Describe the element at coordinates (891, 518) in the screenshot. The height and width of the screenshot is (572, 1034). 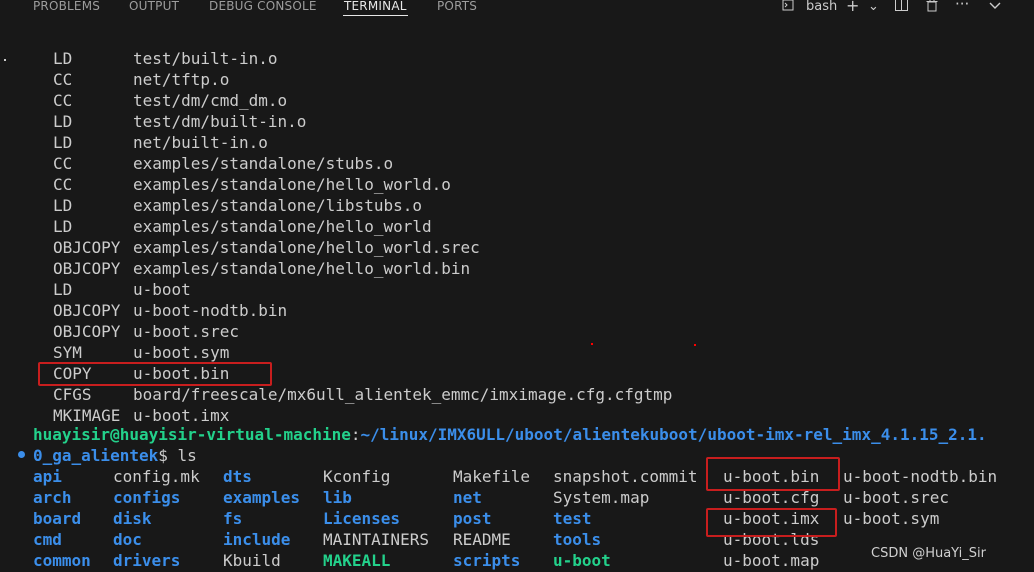
I see `ls-entry-file: u-boot.sym` at that location.